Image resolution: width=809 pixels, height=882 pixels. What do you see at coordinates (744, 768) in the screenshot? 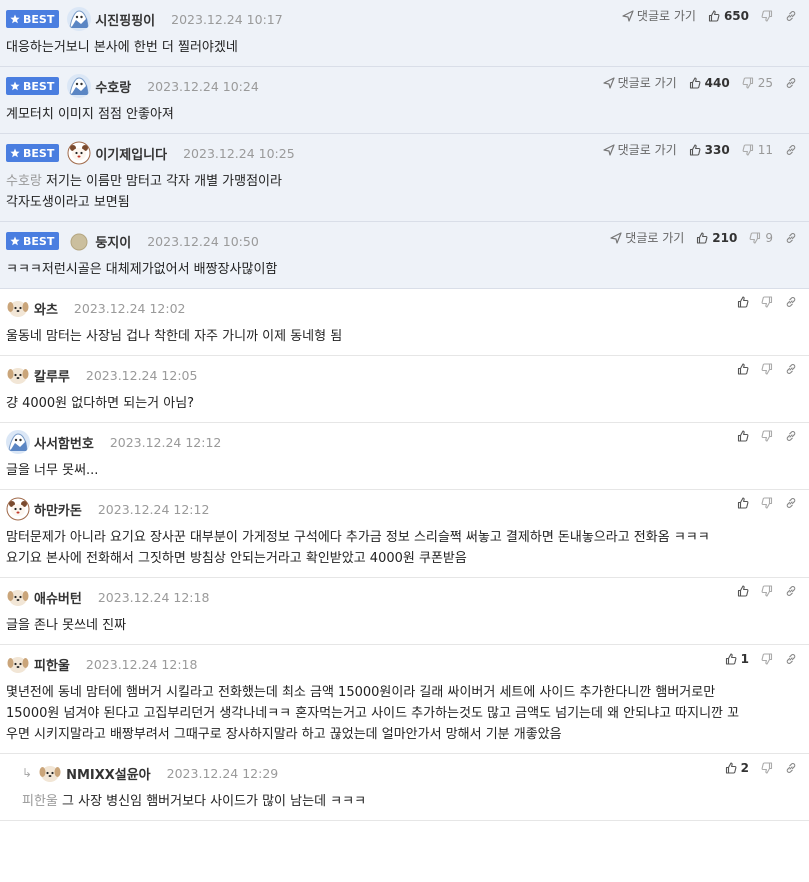
I see `upvote-count: 2` at bounding box center [744, 768].